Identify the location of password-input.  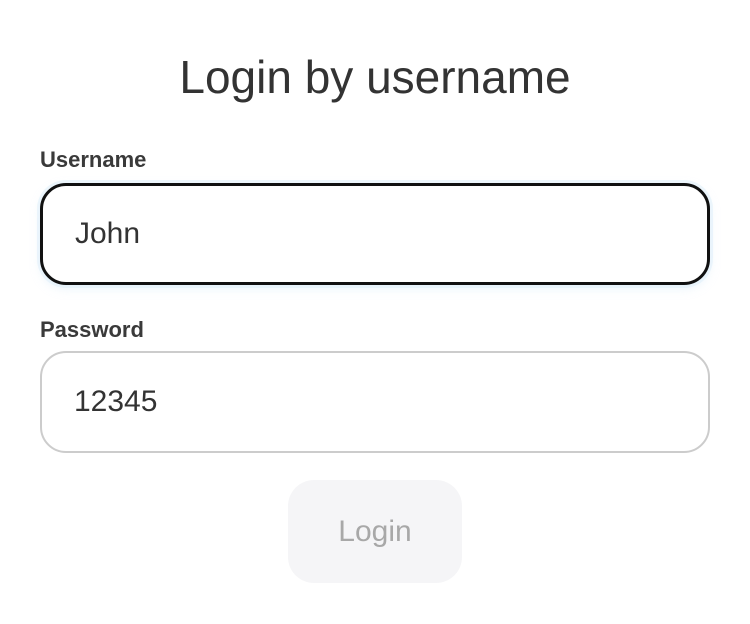
(375, 402).